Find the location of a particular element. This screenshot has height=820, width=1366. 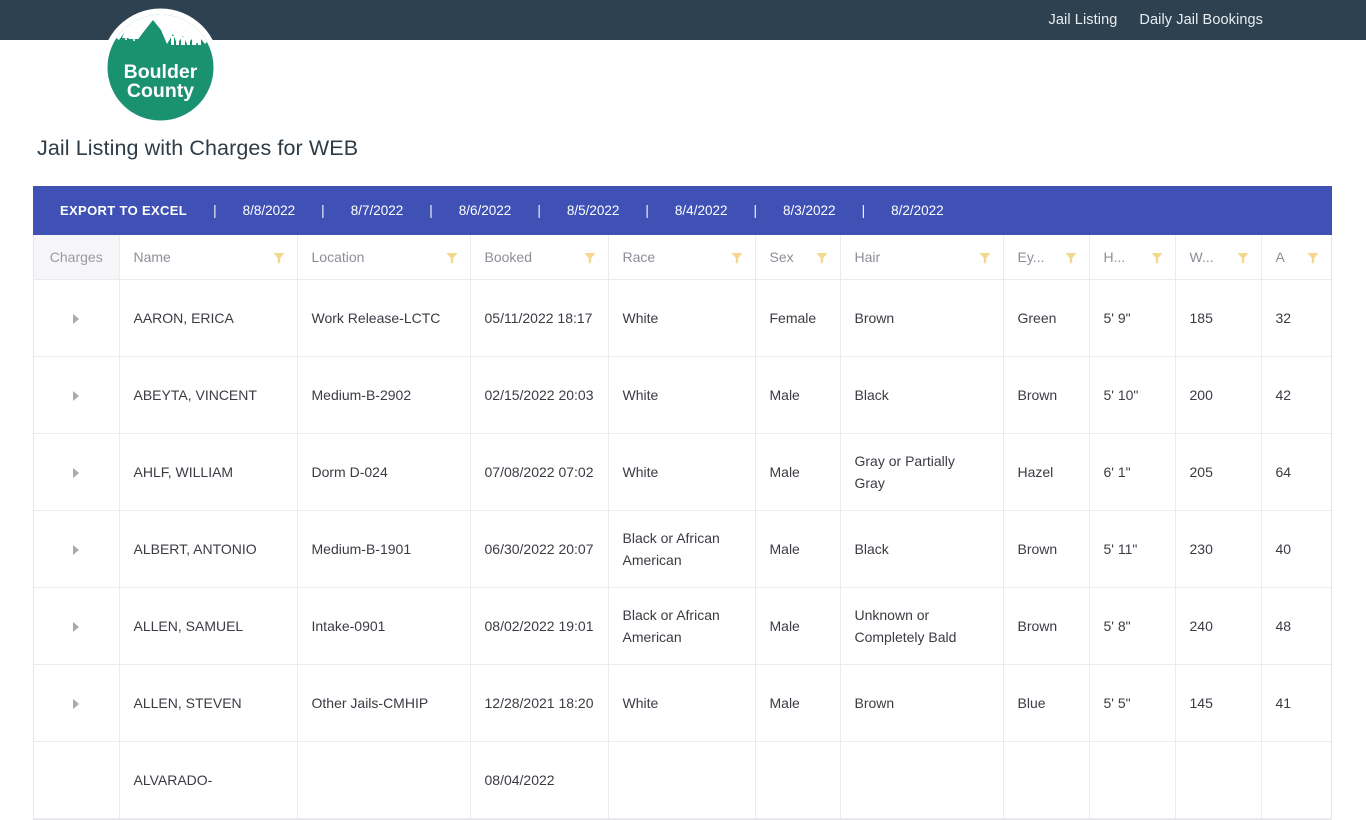

cell-weight: 230 is located at coordinates (1218, 549).